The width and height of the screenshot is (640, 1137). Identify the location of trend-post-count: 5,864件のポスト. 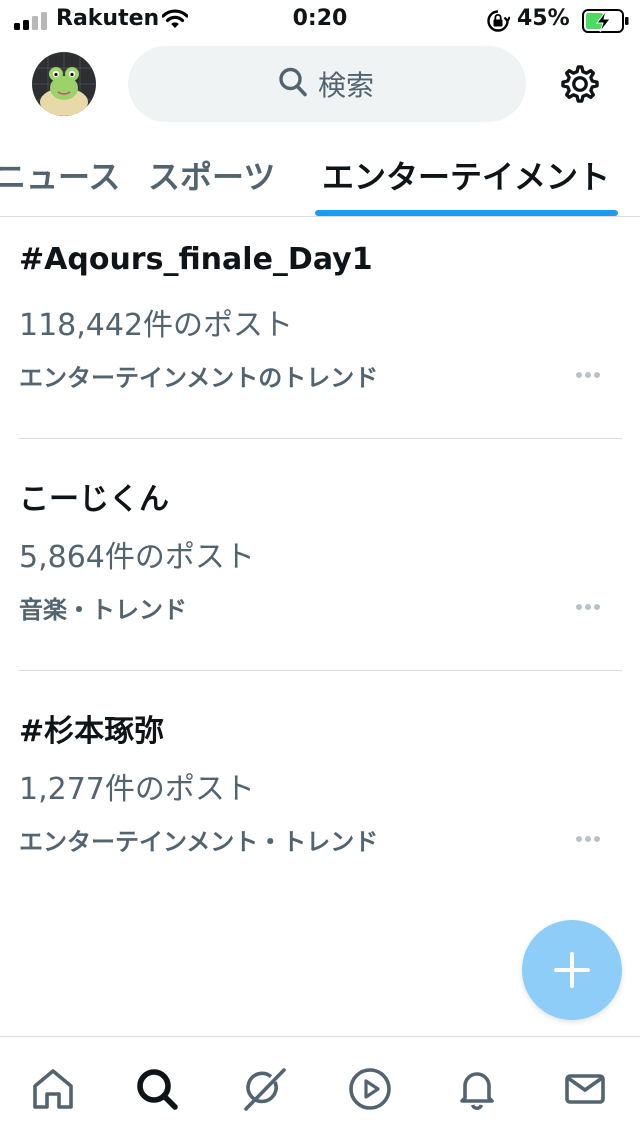
(137, 557).